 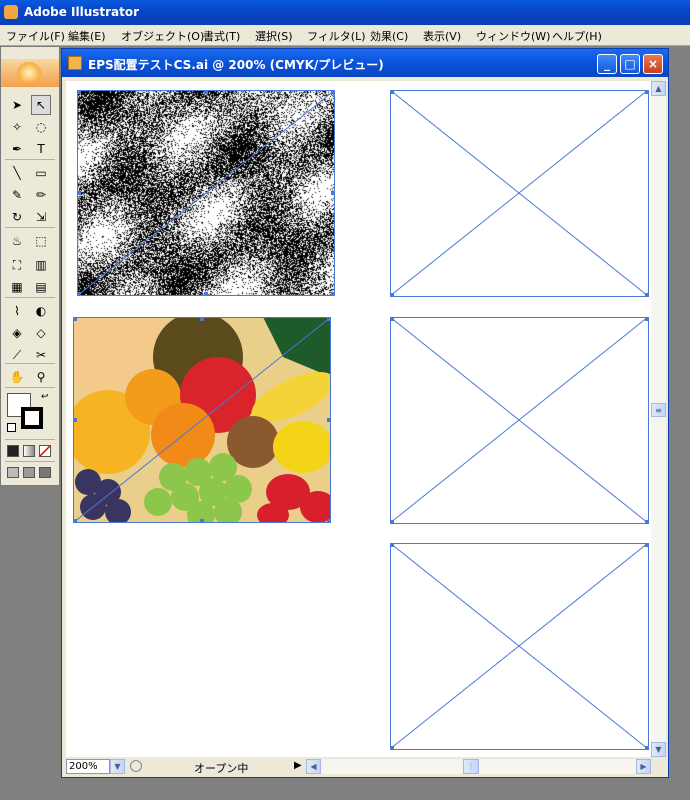 What do you see at coordinates (29, 451) in the screenshot?
I see `gradient-mode-icon` at bounding box center [29, 451].